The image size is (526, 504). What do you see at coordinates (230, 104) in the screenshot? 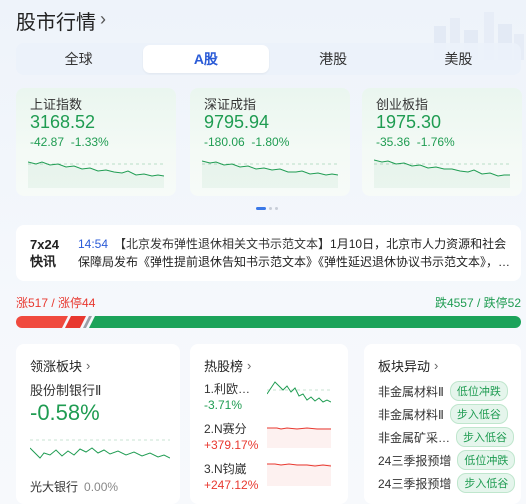
I see `index-name: 深证成指` at bounding box center [230, 104].